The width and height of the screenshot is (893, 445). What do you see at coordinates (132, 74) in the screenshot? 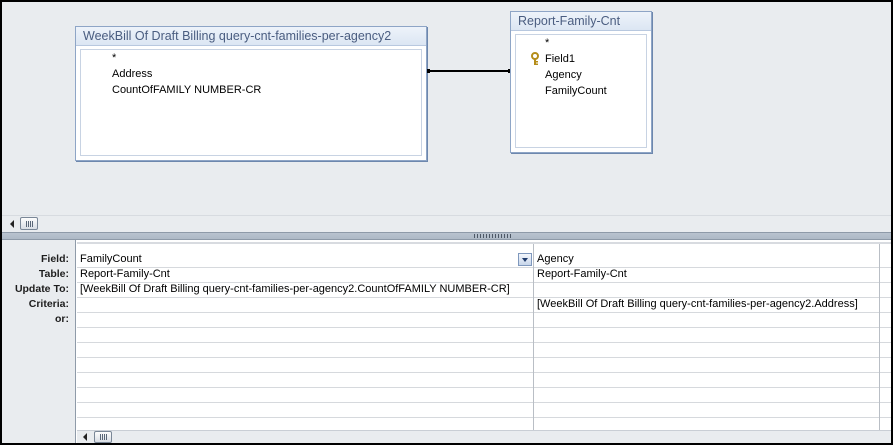
I see `field-item-address: Address` at bounding box center [132, 74].